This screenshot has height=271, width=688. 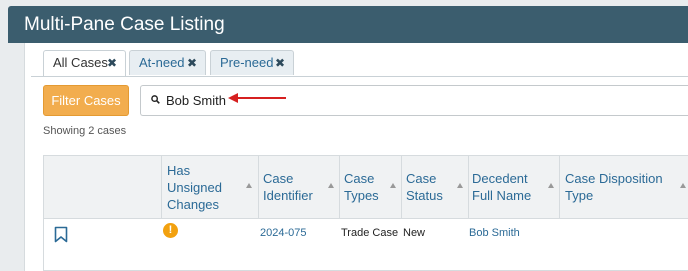 What do you see at coordinates (170, 230) in the screenshot?
I see `warning-icon: !` at bounding box center [170, 230].